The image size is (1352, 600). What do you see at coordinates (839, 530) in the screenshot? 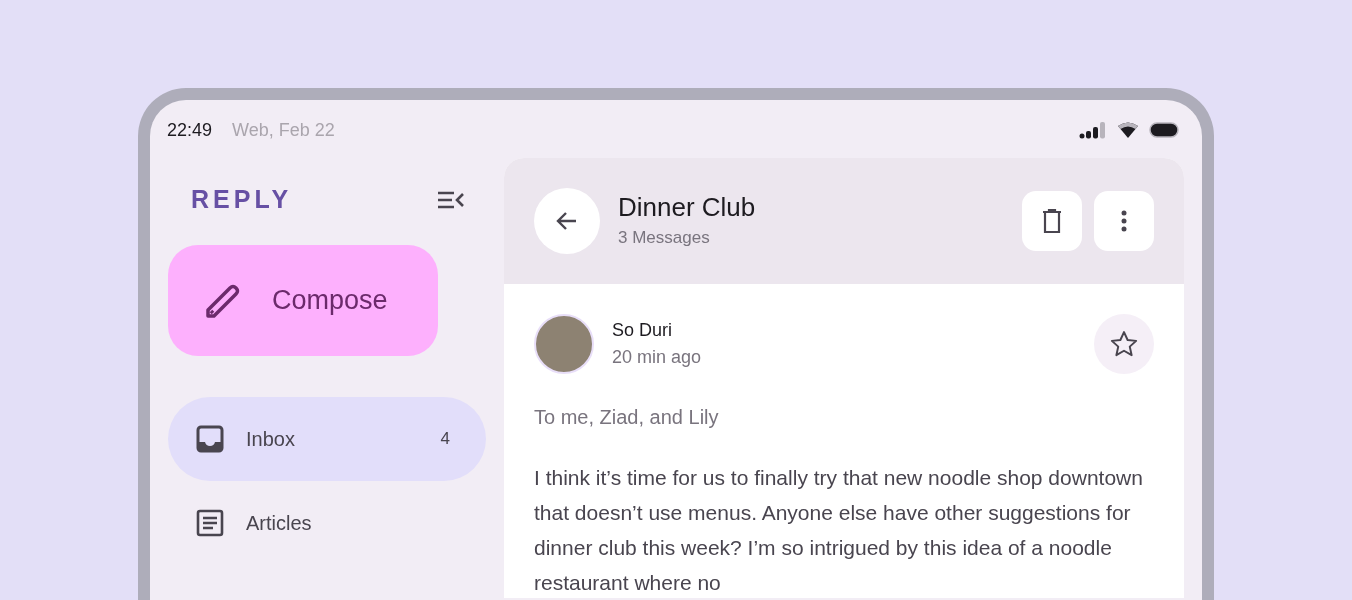
I see `message-body: I think it’s time for us to finally try that new noodle shop downtown that doesn’t use menus. Anyone else have other suggestions for dinner club this week? I’m so intrigued by this idea of a noodle restaurant where no` at bounding box center [839, 530].